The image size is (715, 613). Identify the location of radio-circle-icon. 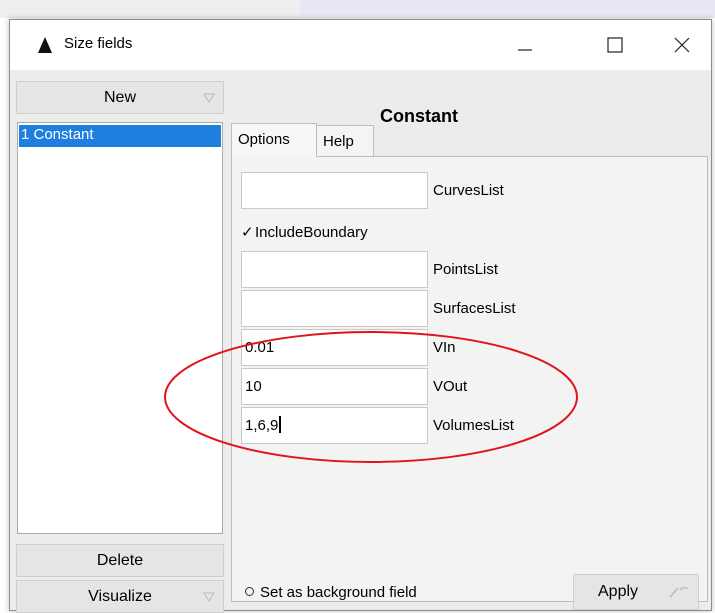
(249, 591).